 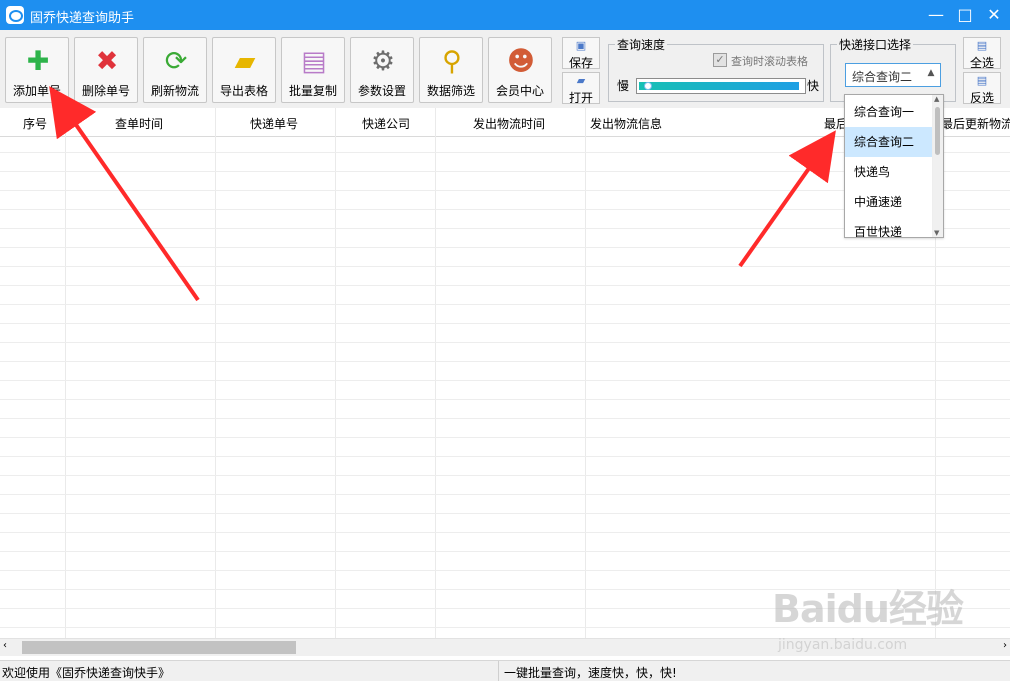 What do you see at coordinates (590, 673) in the screenshot?
I see `status-right-text: 一键批量查询，速度快，快，快!` at bounding box center [590, 673].